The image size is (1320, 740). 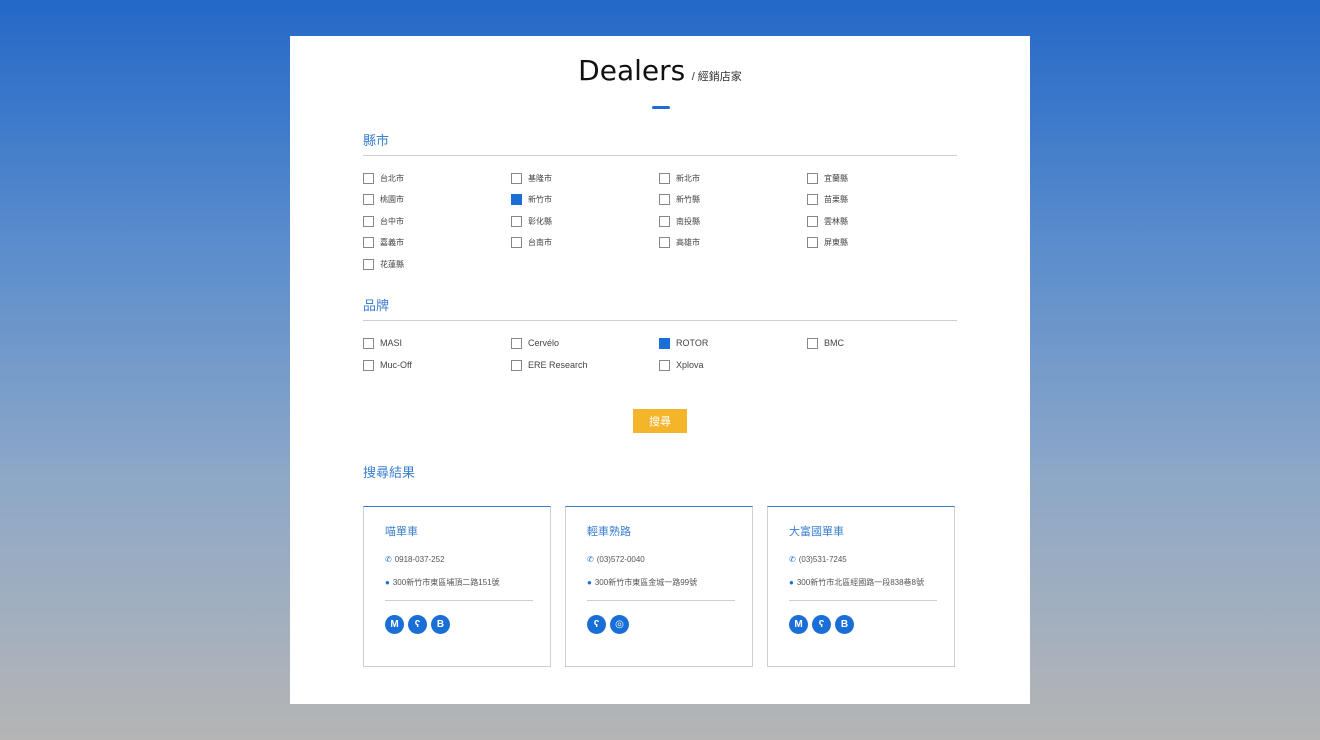 What do you see at coordinates (836, 199) in the screenshot?
I see `region-label: 苗栗縣` at bounding box center [836, 199].